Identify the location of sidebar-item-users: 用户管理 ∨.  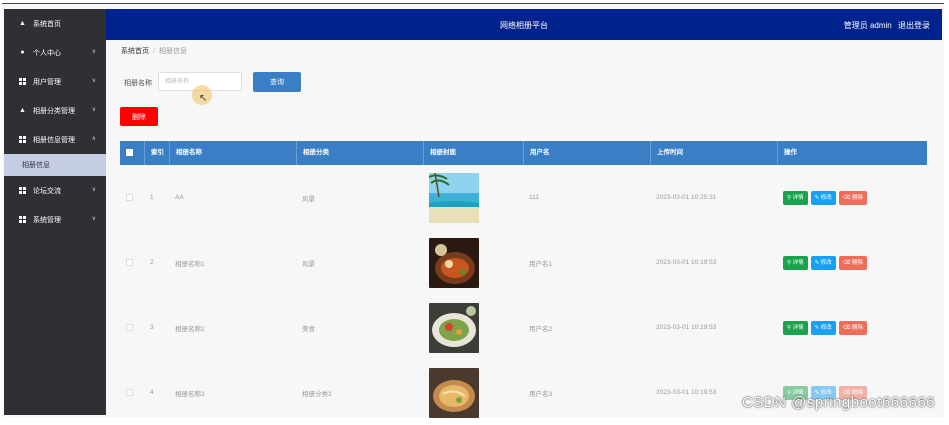
(55, 81).